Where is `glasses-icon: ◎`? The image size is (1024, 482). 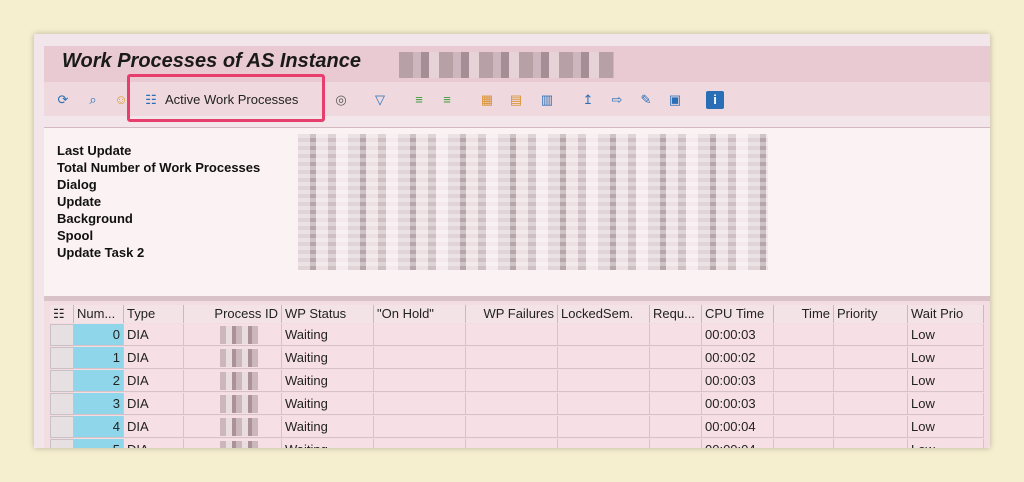
glasses-icon: ◎ is located at coordinates (341, 100).